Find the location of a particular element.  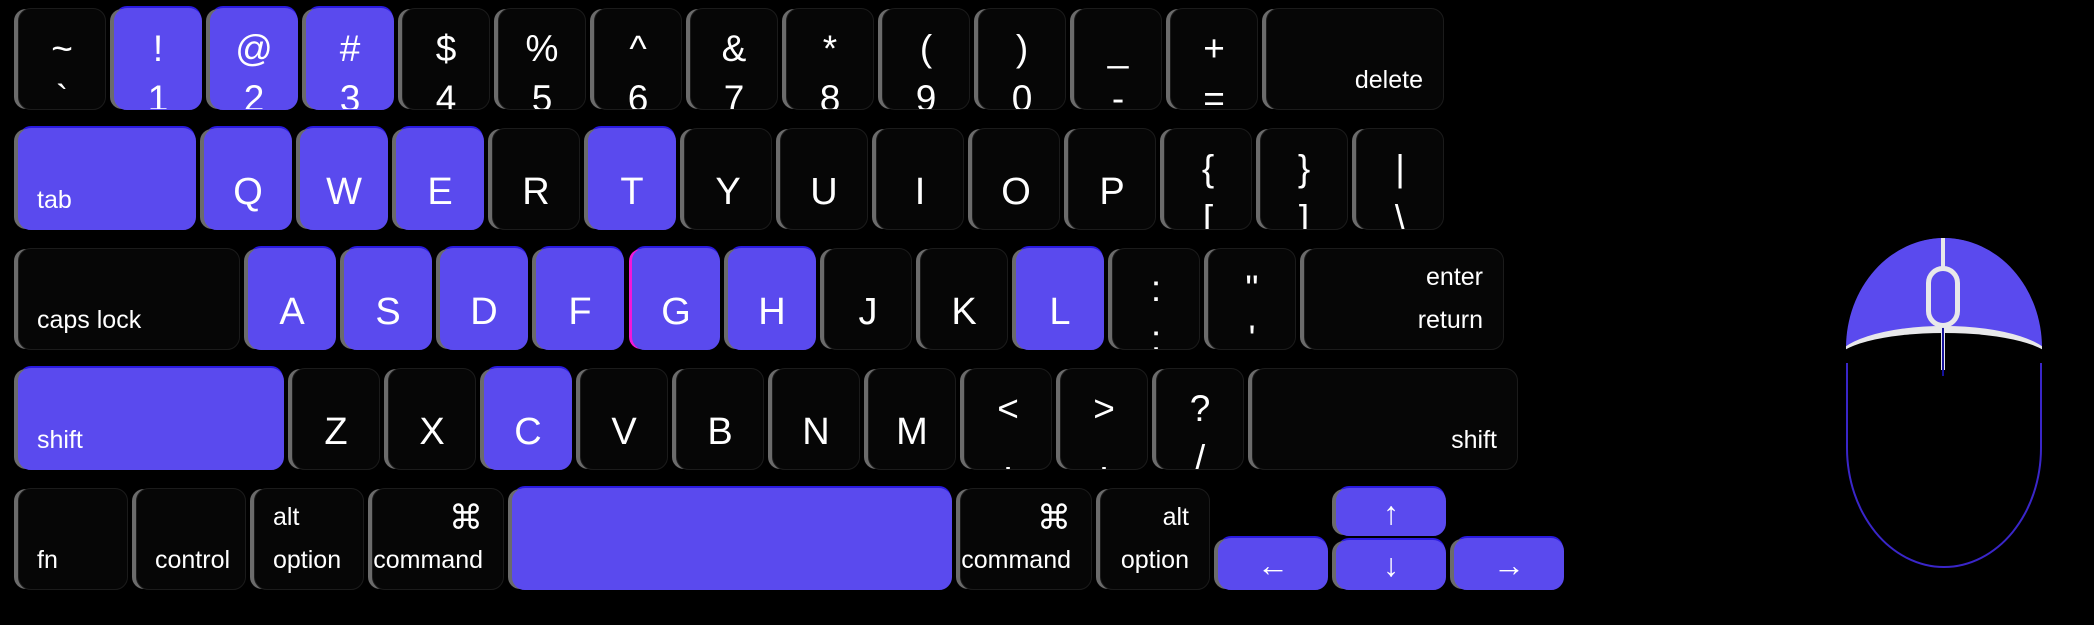

key-capslock: caps lock is located at coordinates (129, 299).